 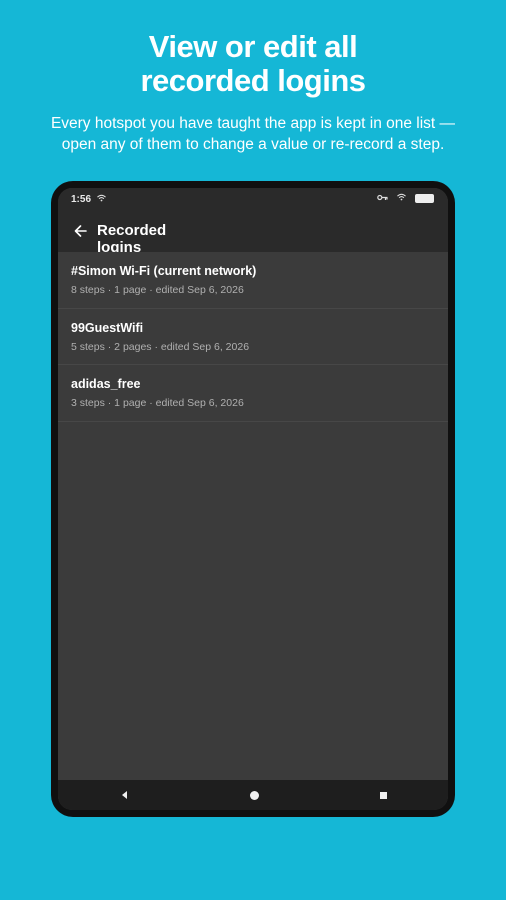 I want to click on key-icon, so click(x=382, y=198).